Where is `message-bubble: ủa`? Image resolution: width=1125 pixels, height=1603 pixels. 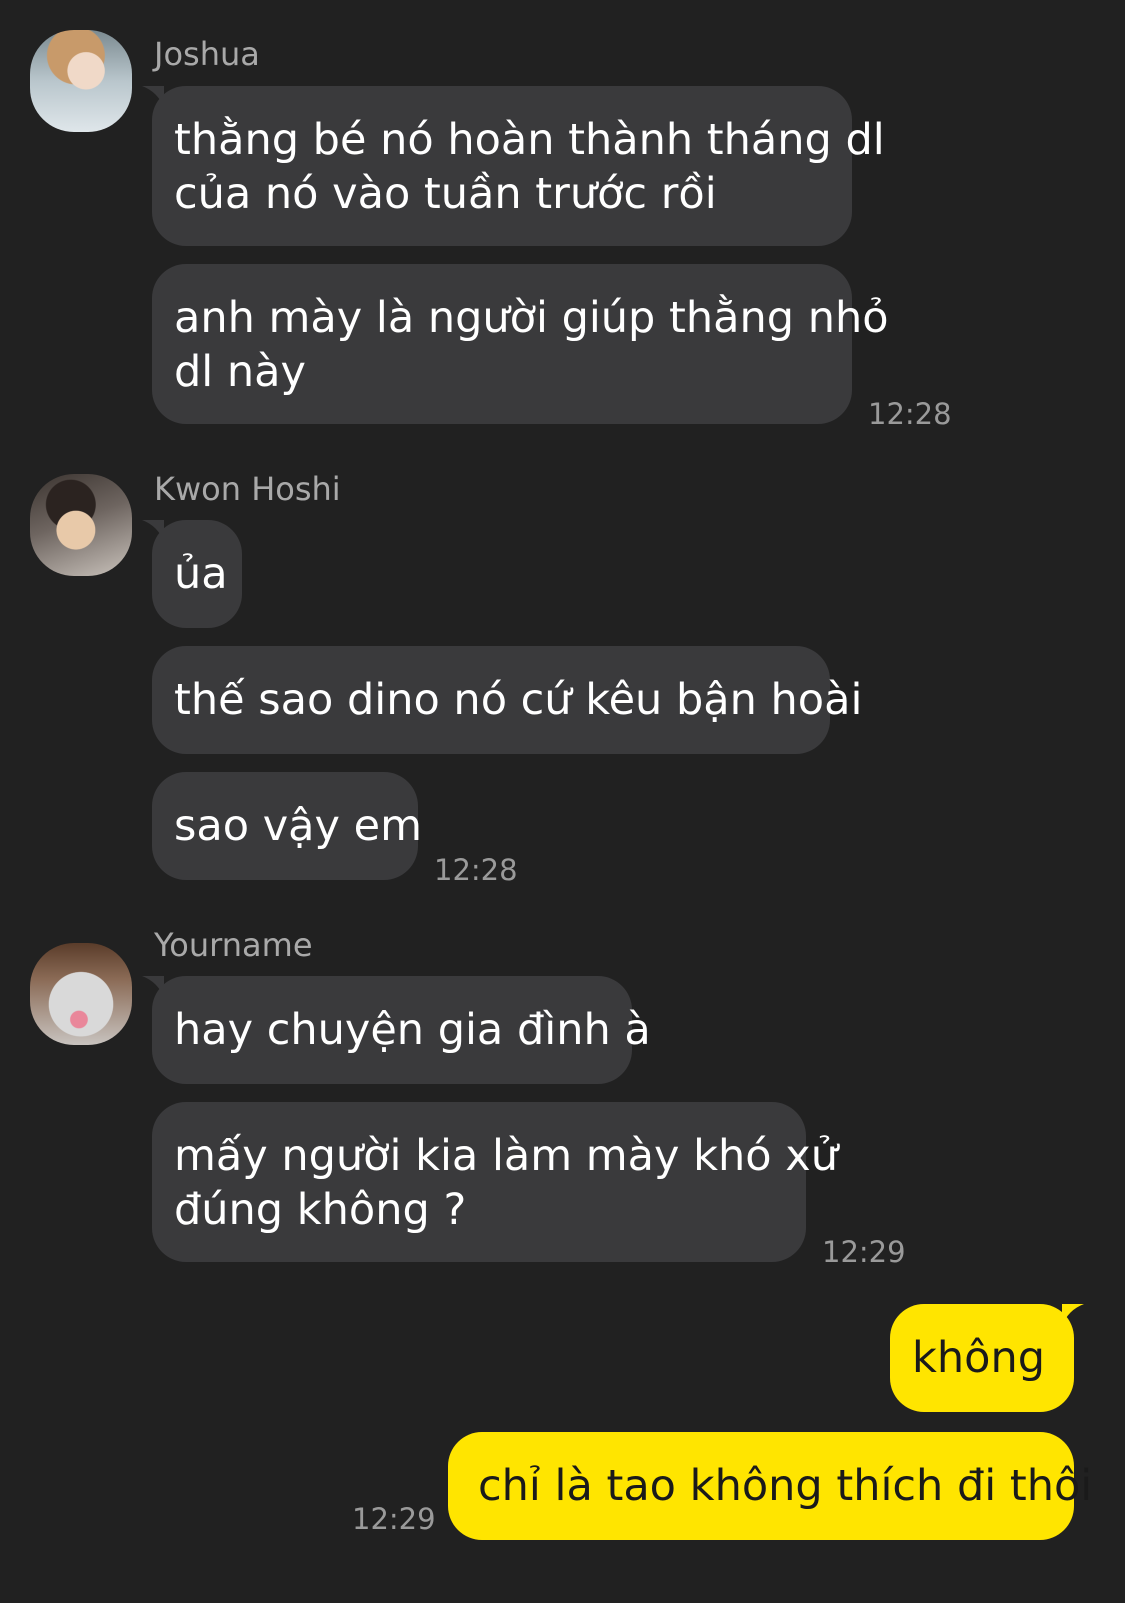
message-bubble: ủa is located at coordinates (197, 574).